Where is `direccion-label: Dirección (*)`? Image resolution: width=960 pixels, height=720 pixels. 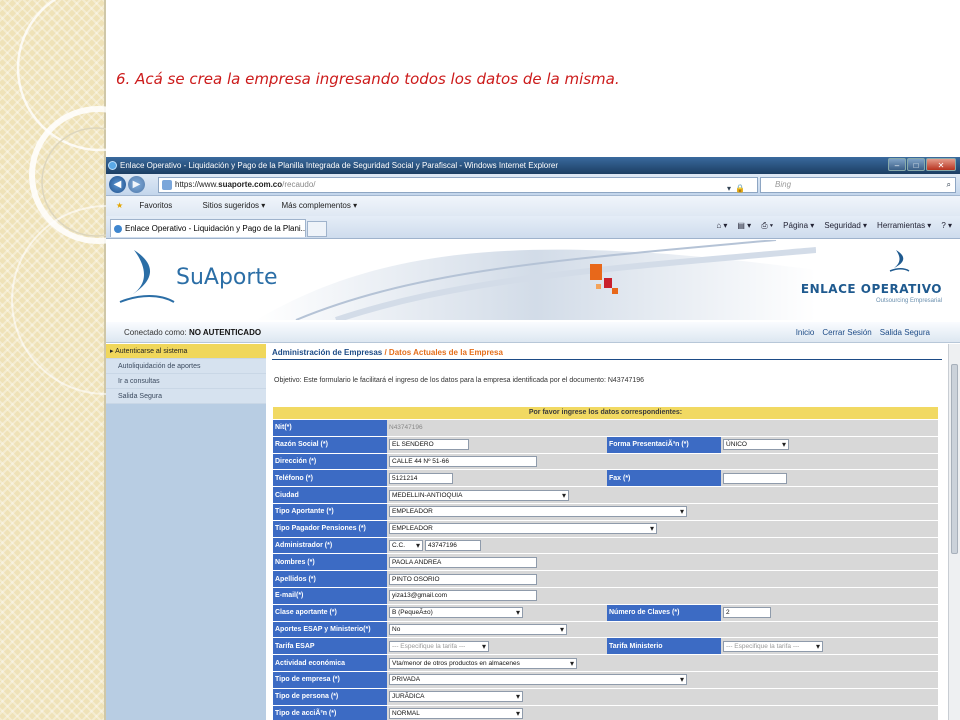
direccion-label: Dirección (*) is located at coordinates (330, 461).